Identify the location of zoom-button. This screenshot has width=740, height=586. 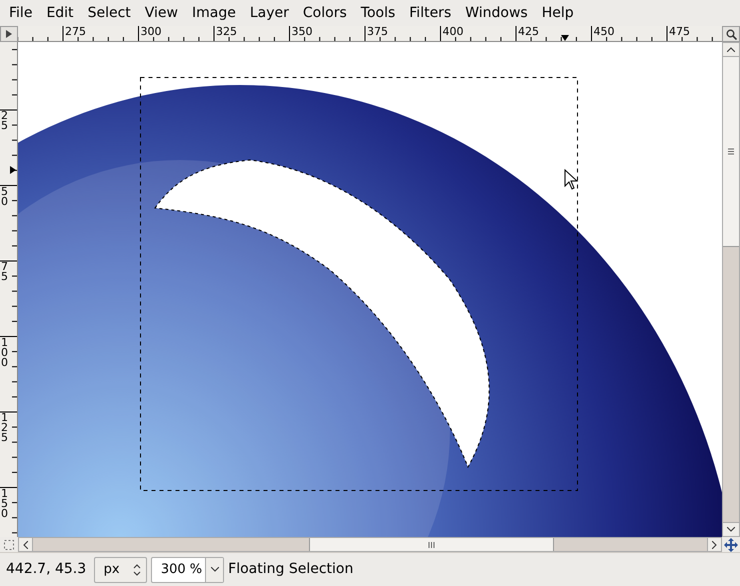
(731, 34).